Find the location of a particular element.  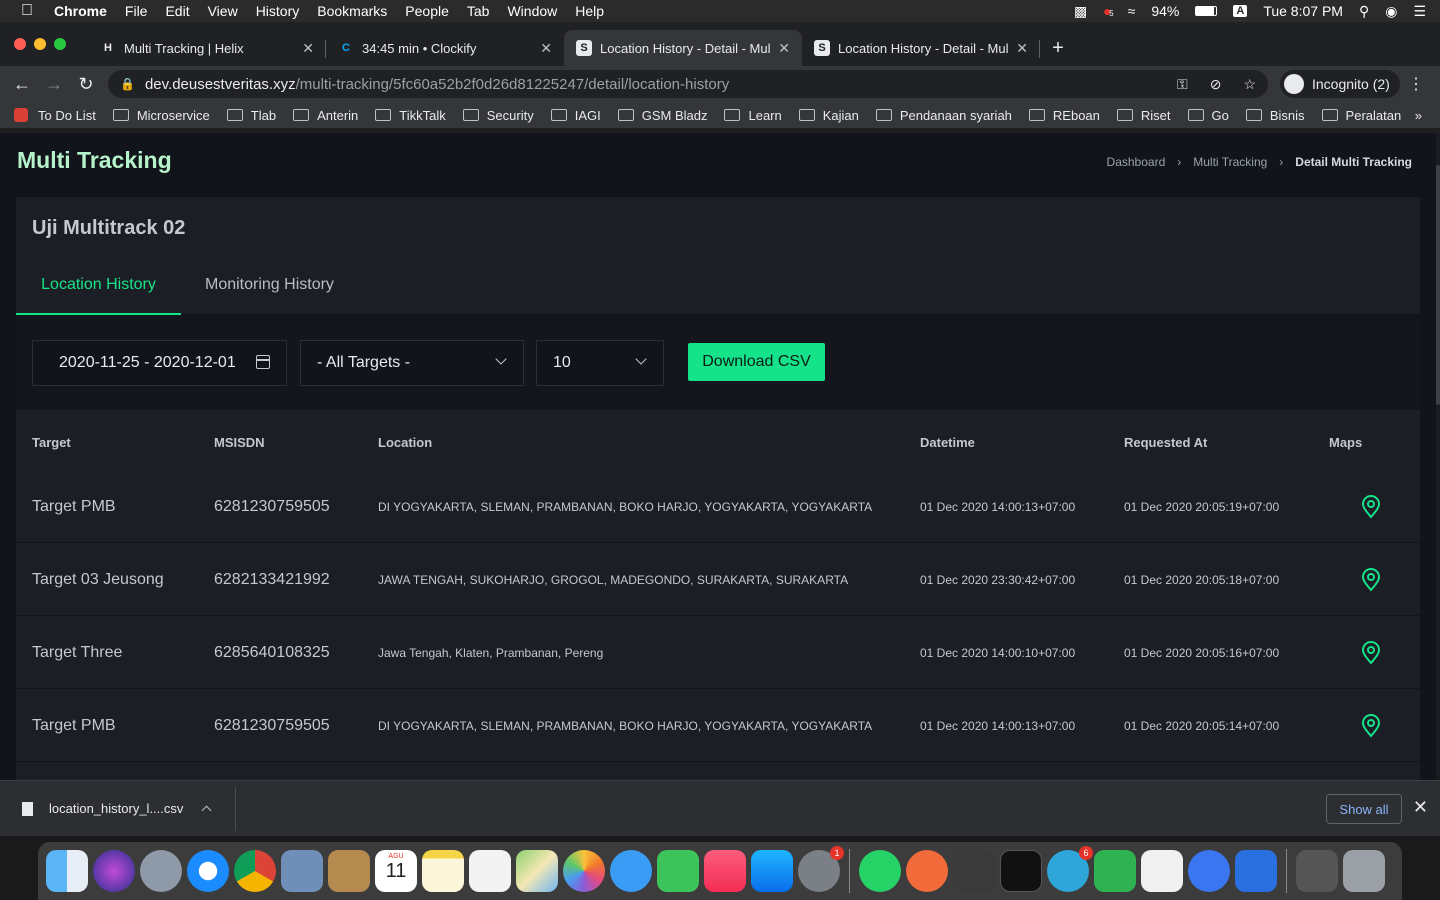

music-icon is located at coordinates (725, 871).